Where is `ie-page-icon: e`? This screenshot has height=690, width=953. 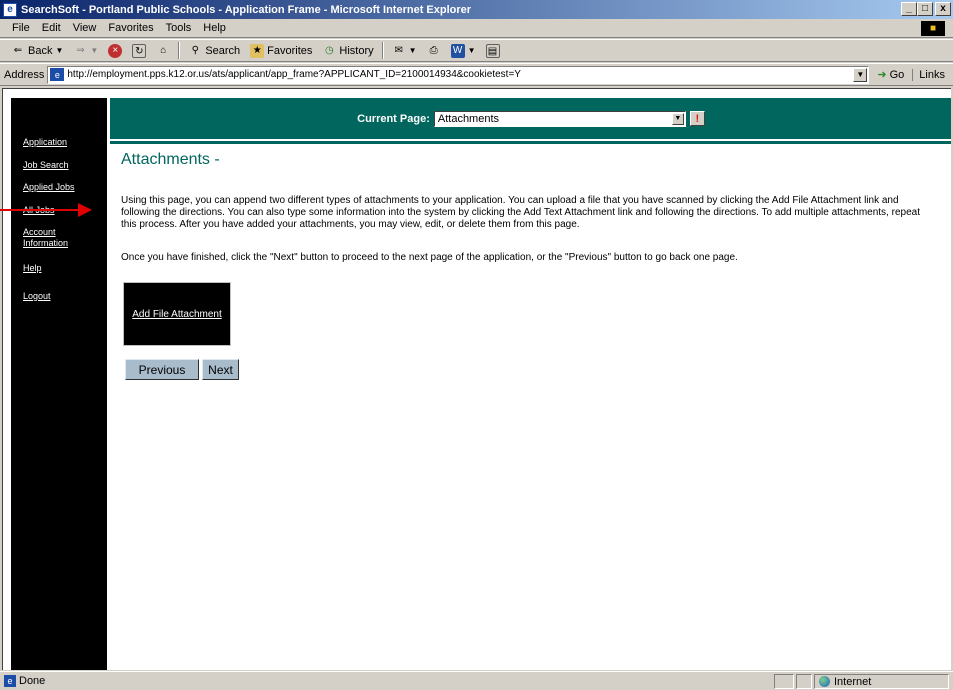
ie-page-icon: e is located at coordinates (10, 9).